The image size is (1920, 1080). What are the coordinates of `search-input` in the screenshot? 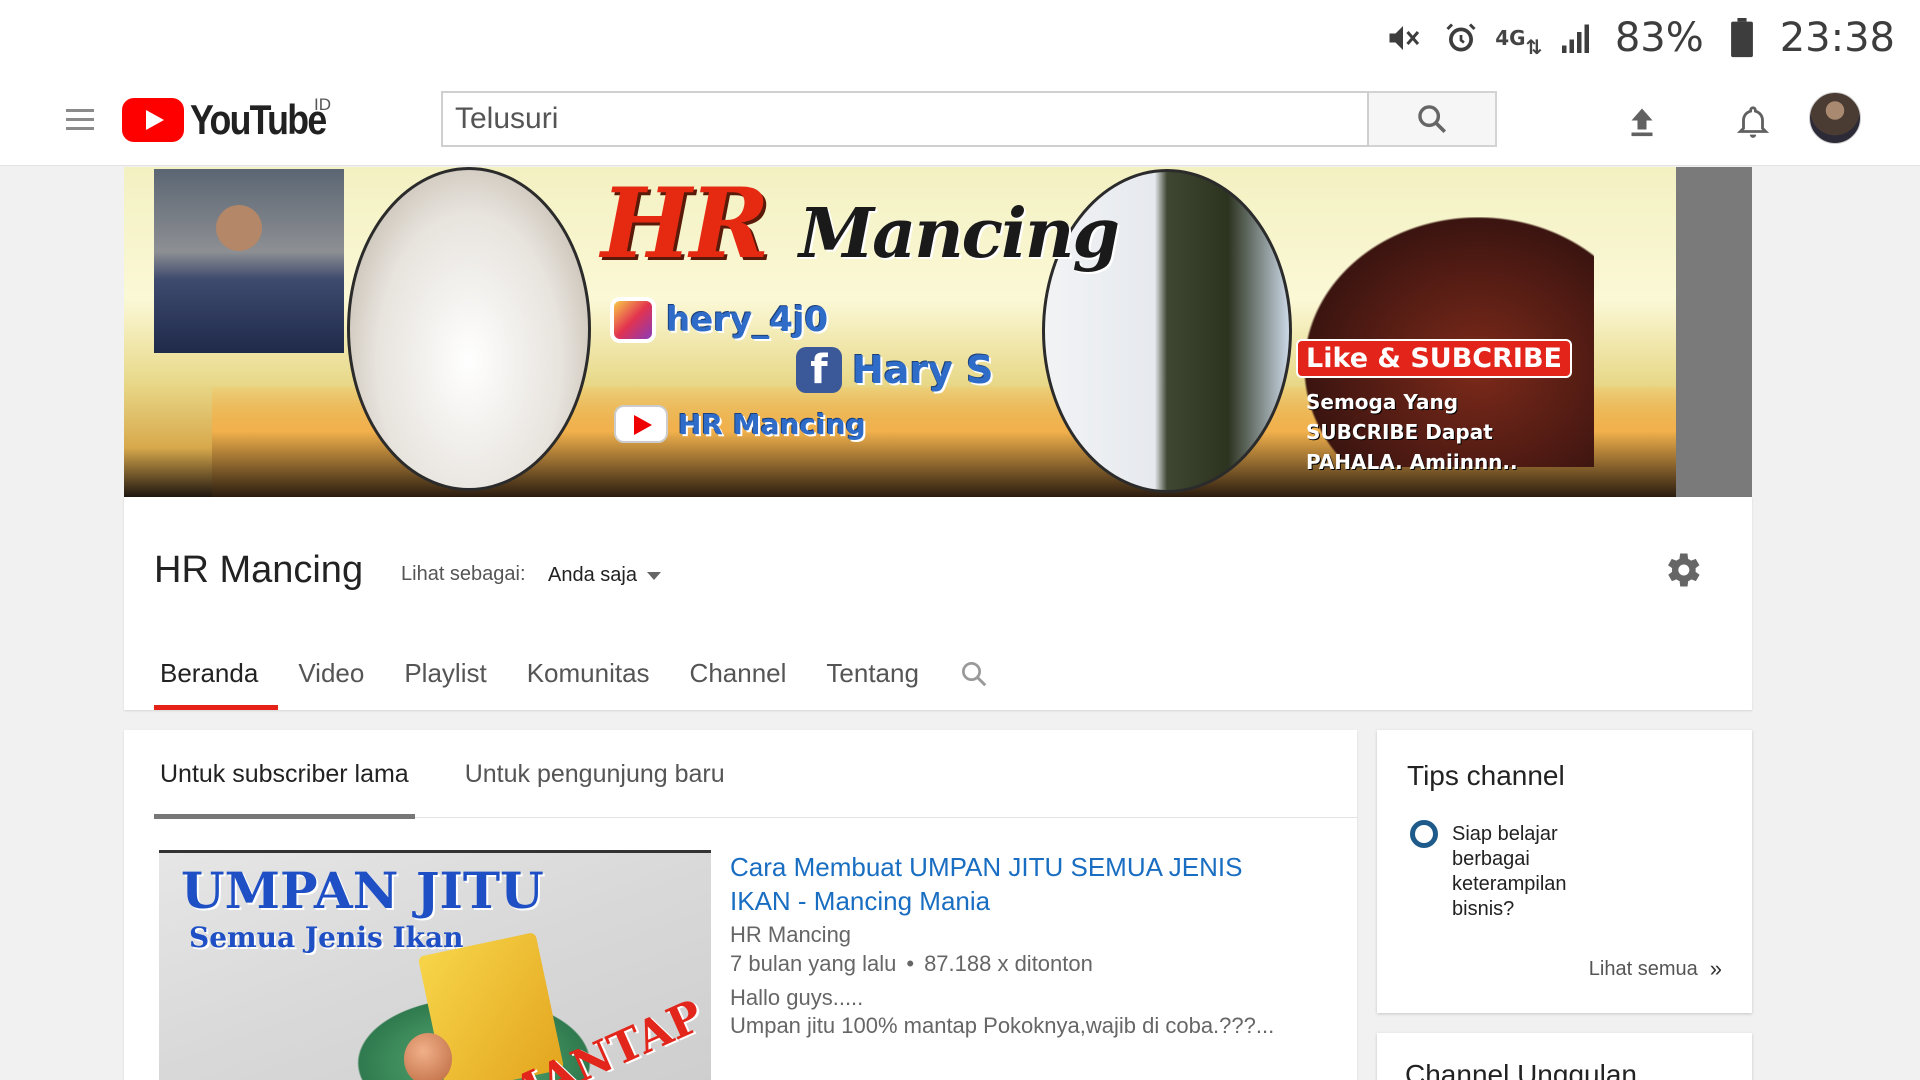 It's located at (905, 119).